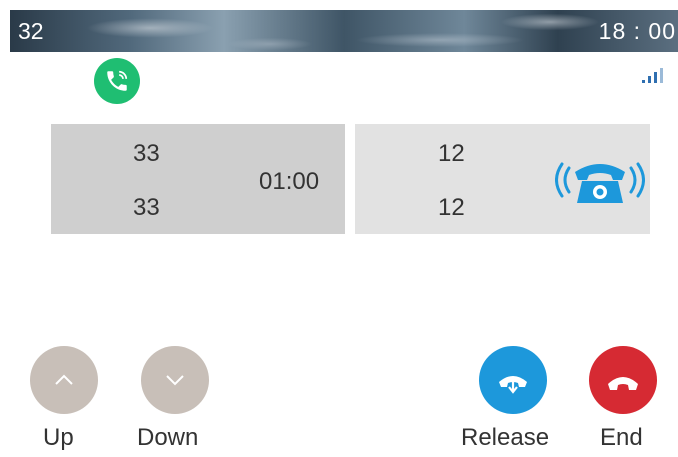  I want to click on active-call-panel: 33 33 01:00, so click(198, 179).